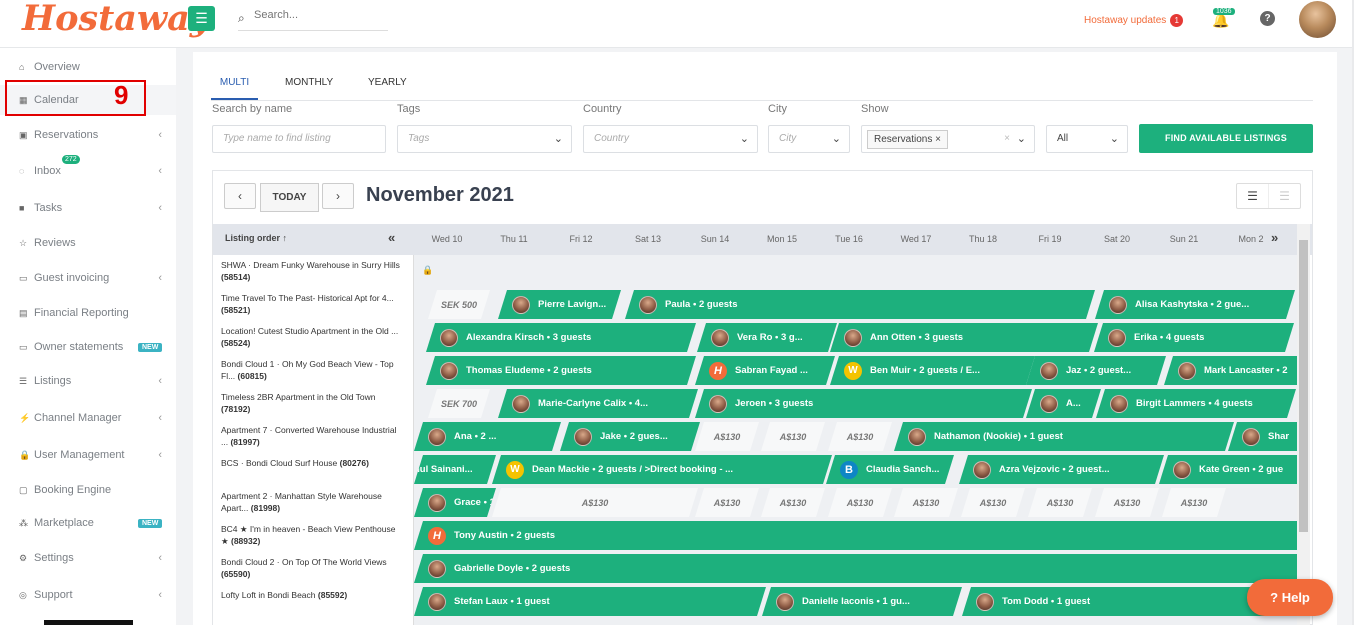  Describe the element at coordinates (88, 135) in the screenshot. I see `sidebar-item-reservations: ▣ Reservations ‹` at that location.